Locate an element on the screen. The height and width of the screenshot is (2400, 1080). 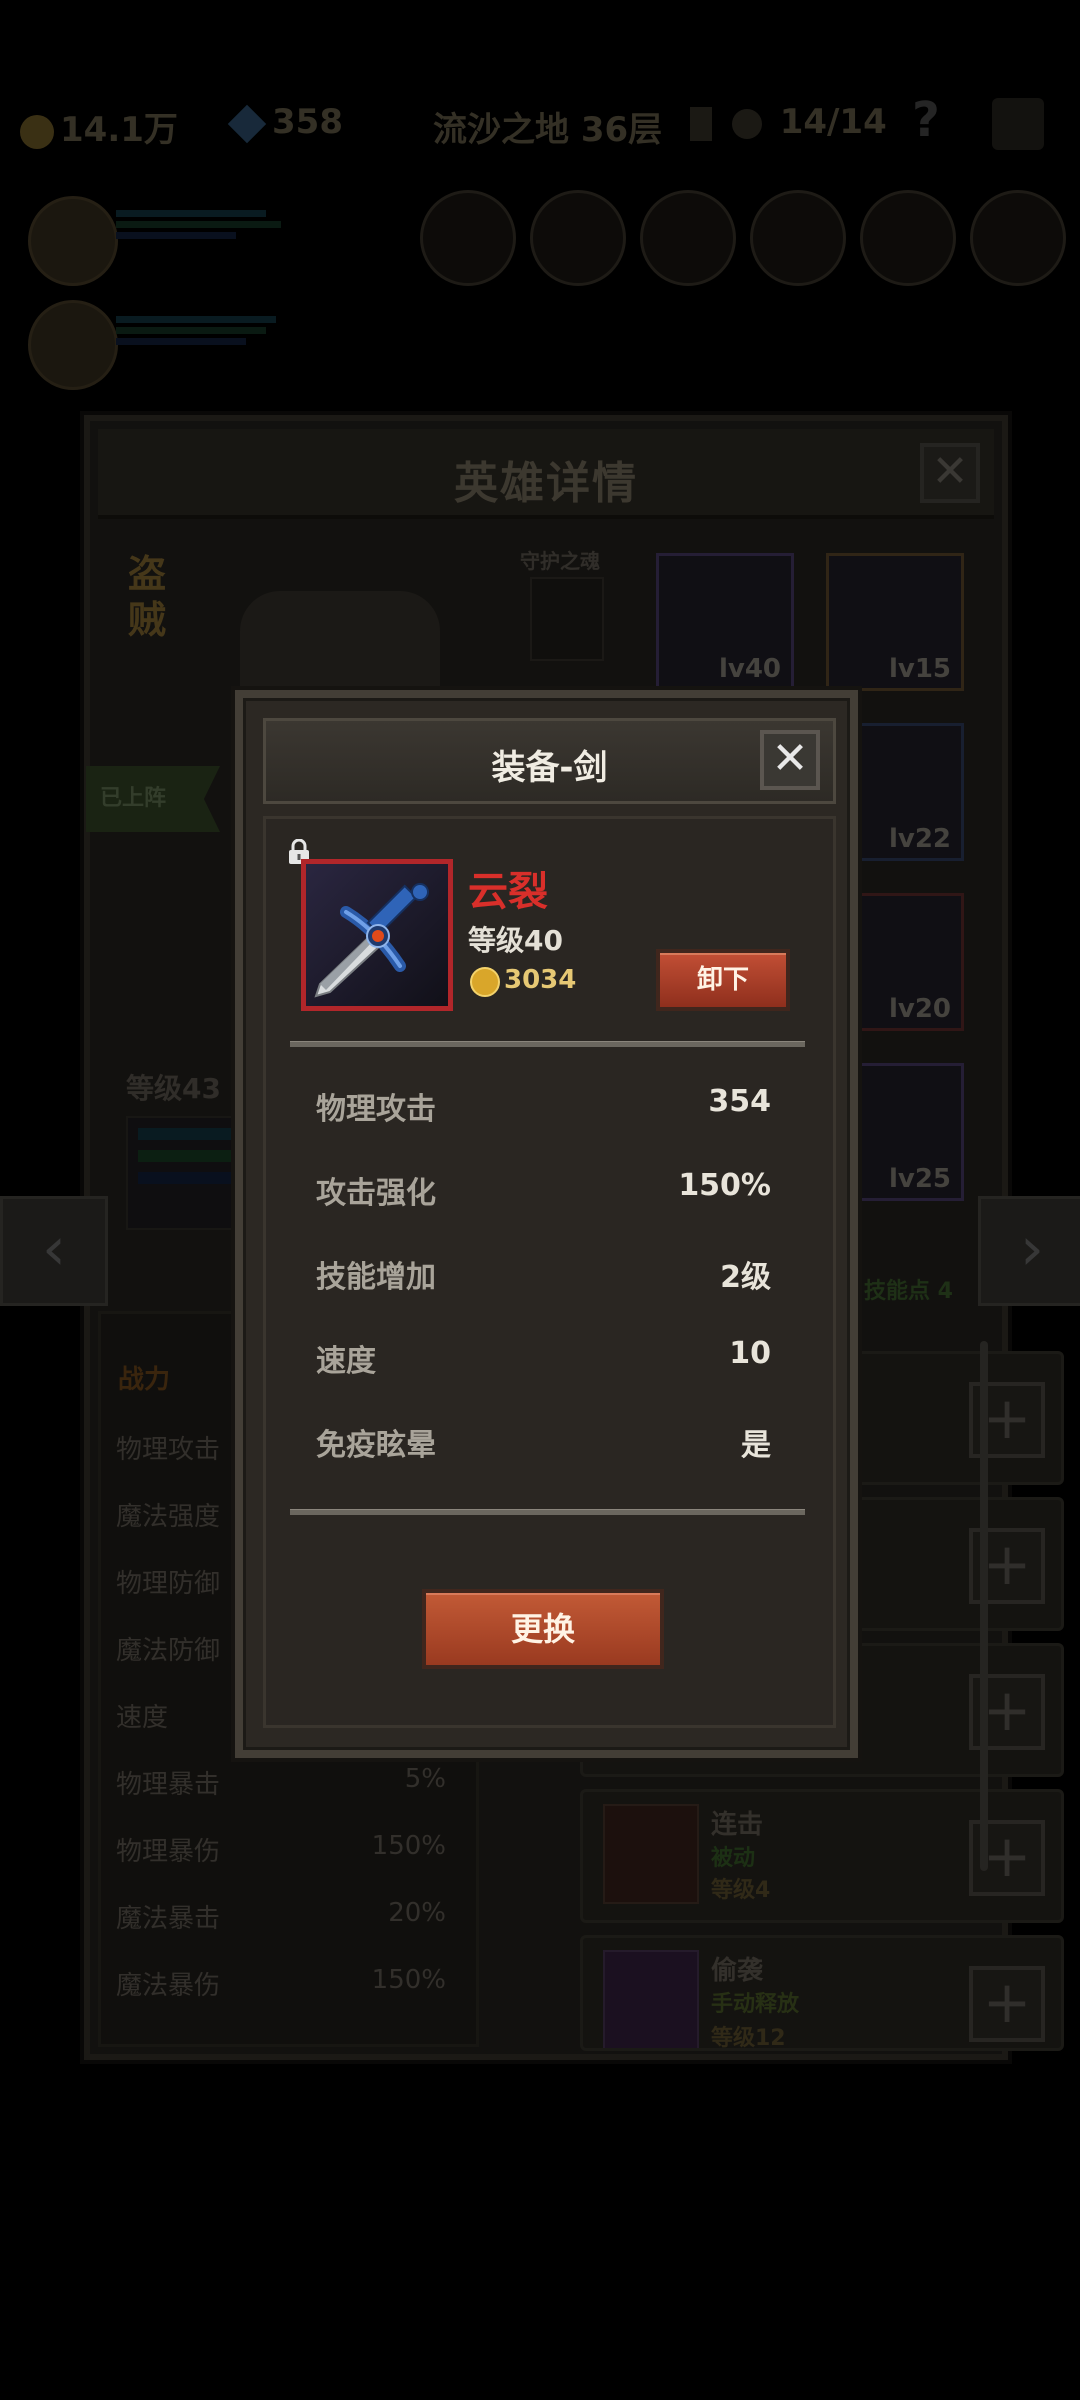
attribute-row: 物理攻击 354 is located at coordinates (543, 1105).